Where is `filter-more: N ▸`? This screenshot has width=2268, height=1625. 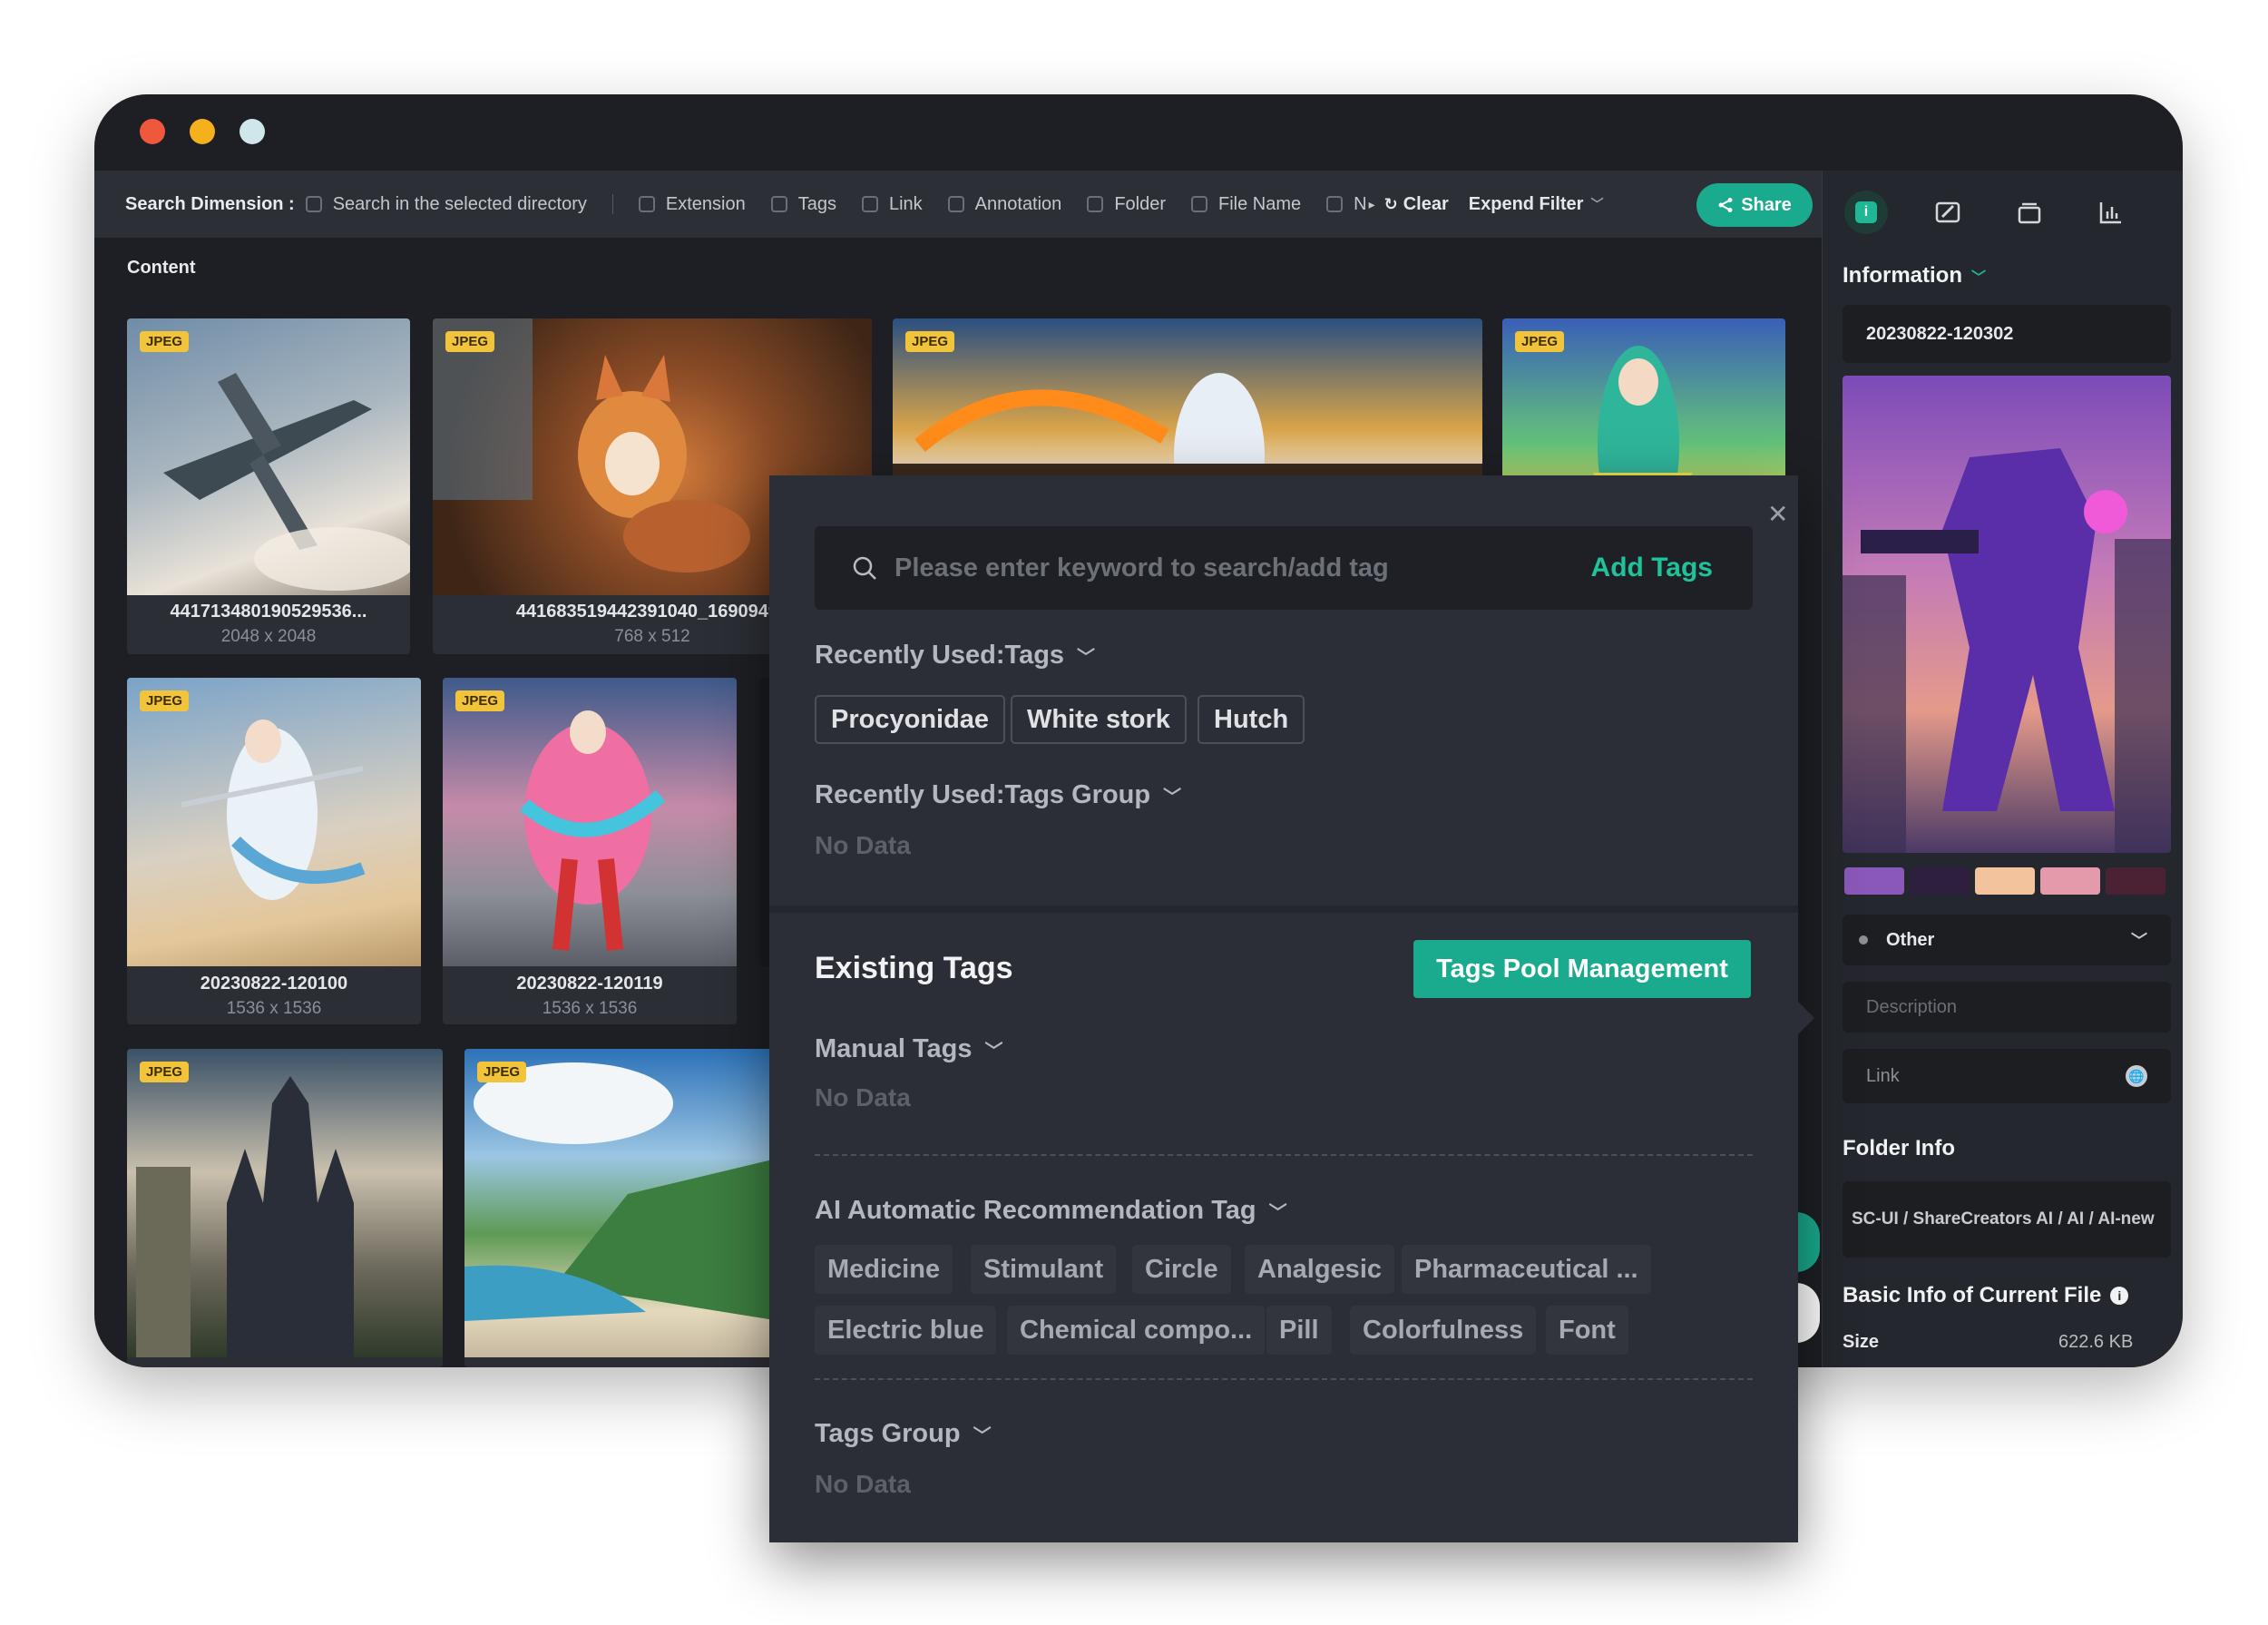 filter-more: N ▸ is located at coordinates (1350, 204).